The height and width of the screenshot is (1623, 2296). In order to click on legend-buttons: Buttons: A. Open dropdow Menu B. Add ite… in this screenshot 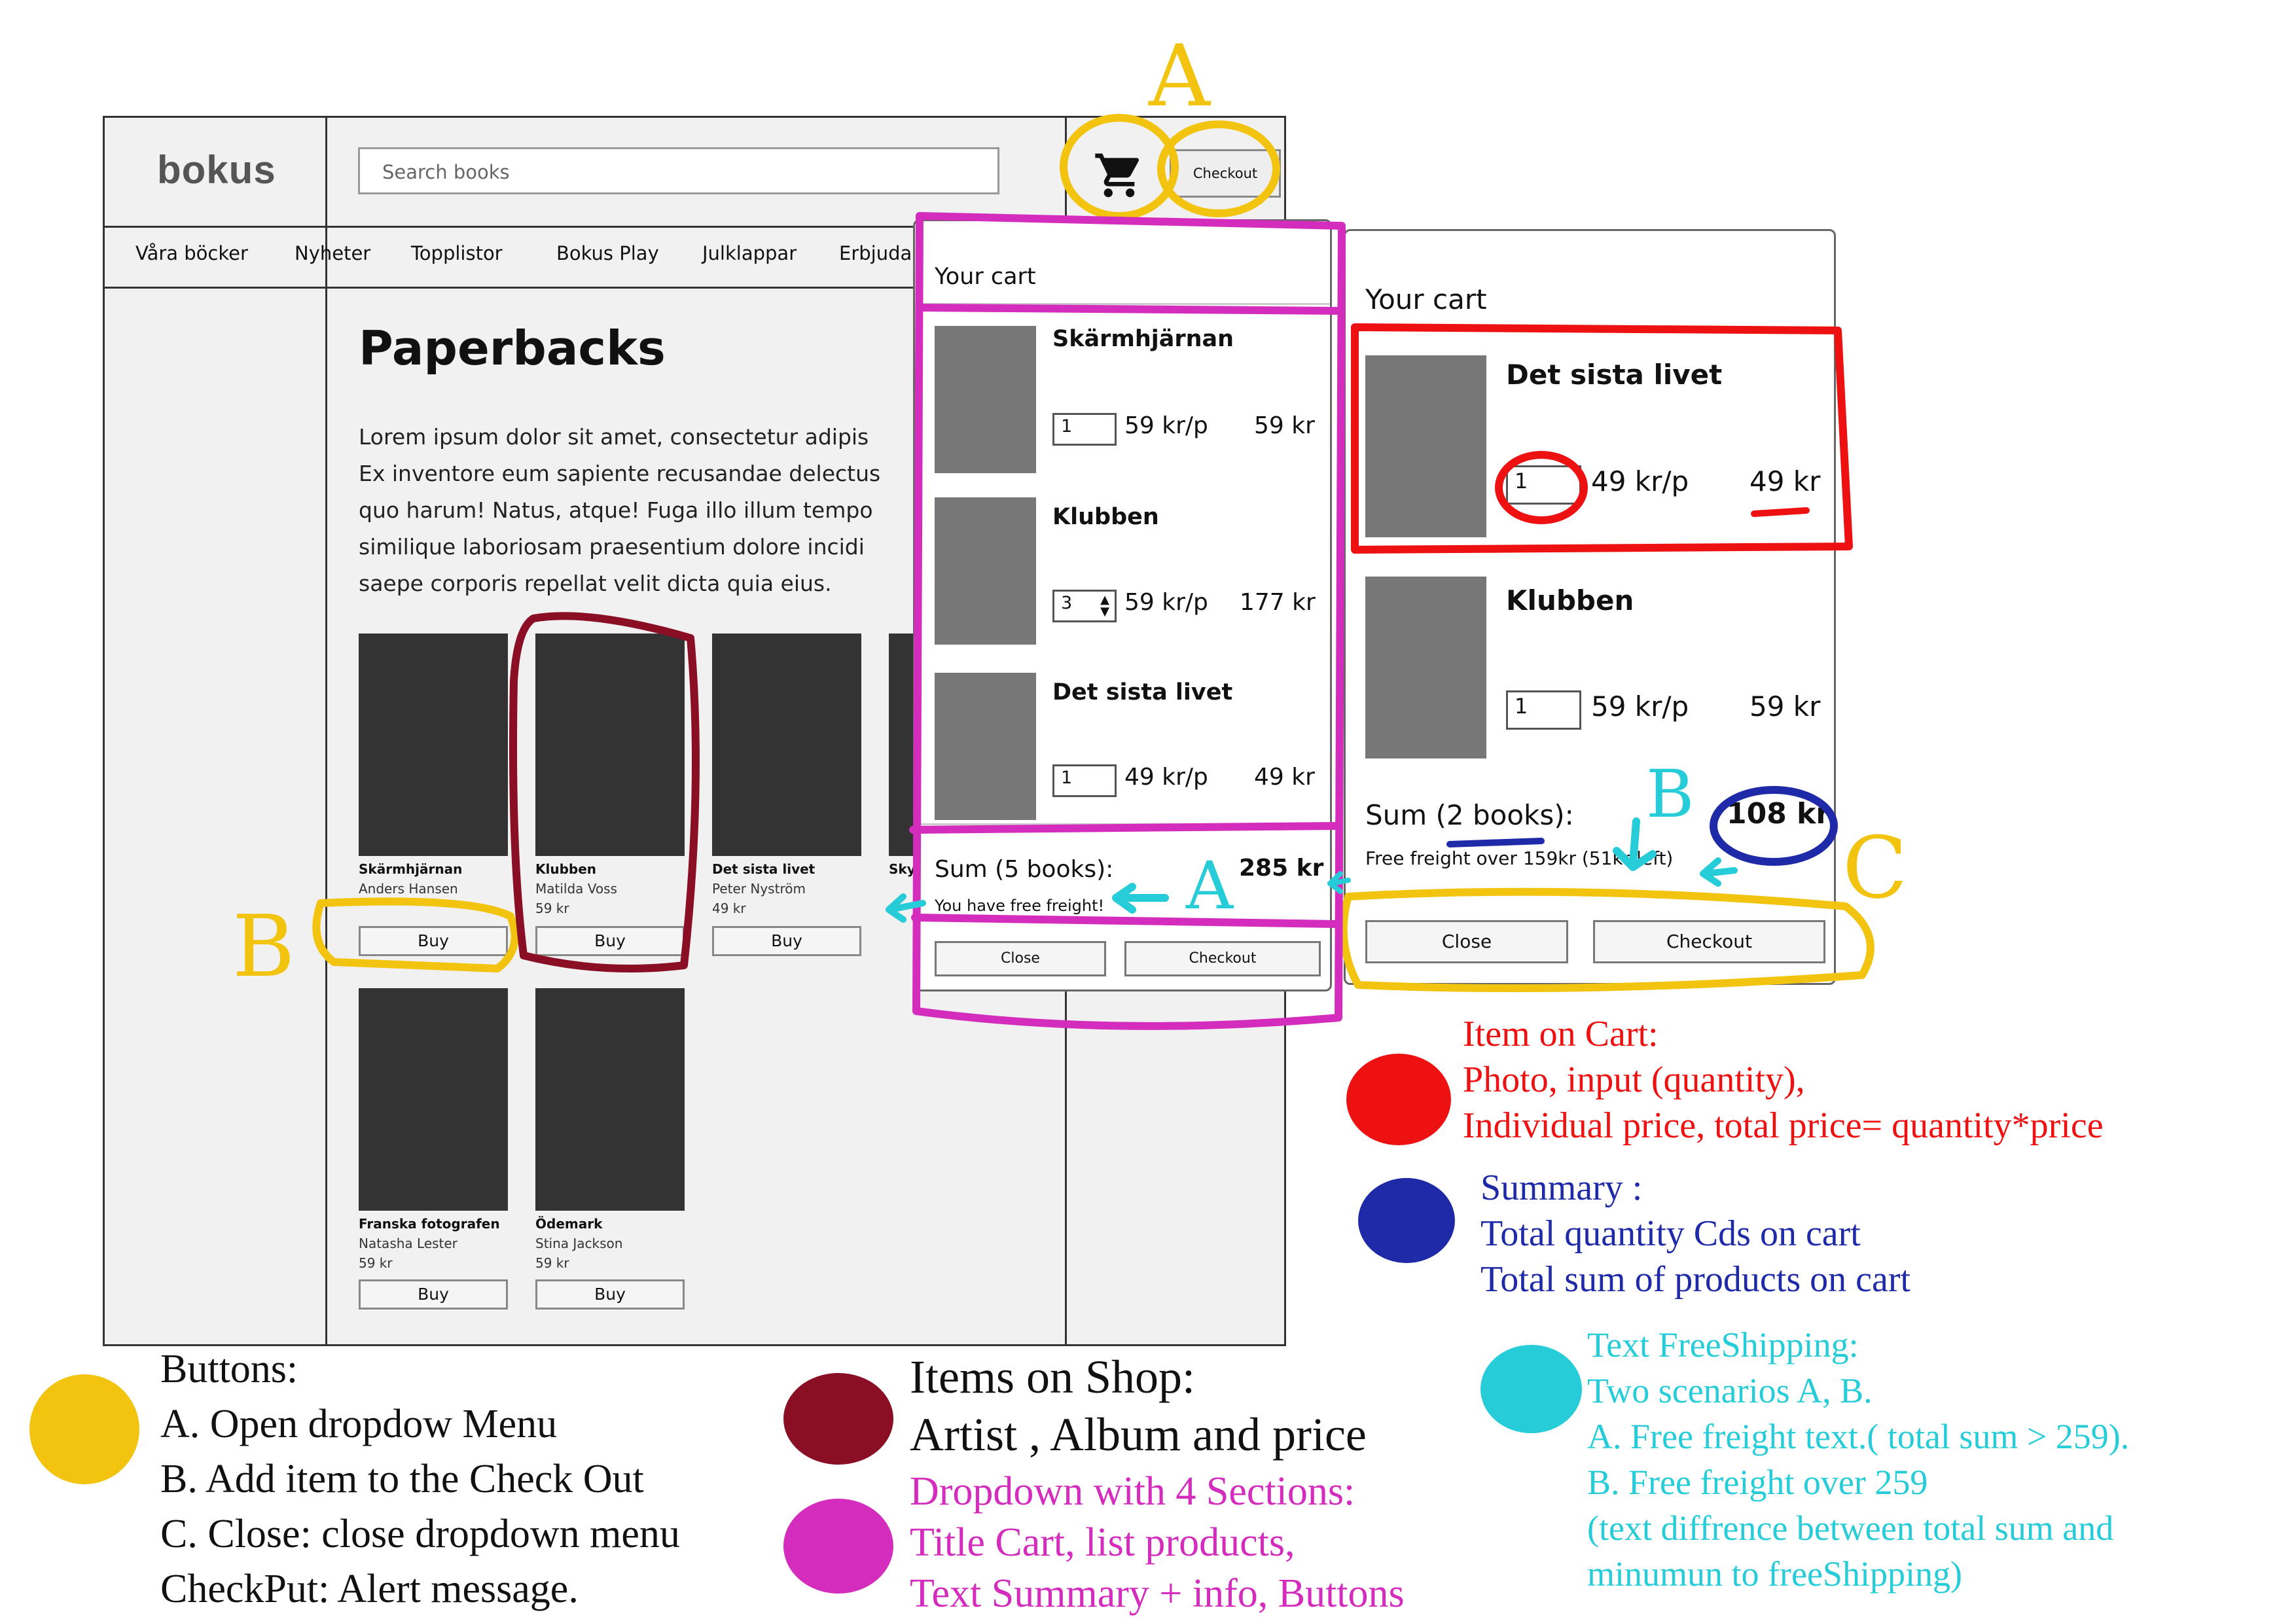, I will do `click(420, 1479)`.